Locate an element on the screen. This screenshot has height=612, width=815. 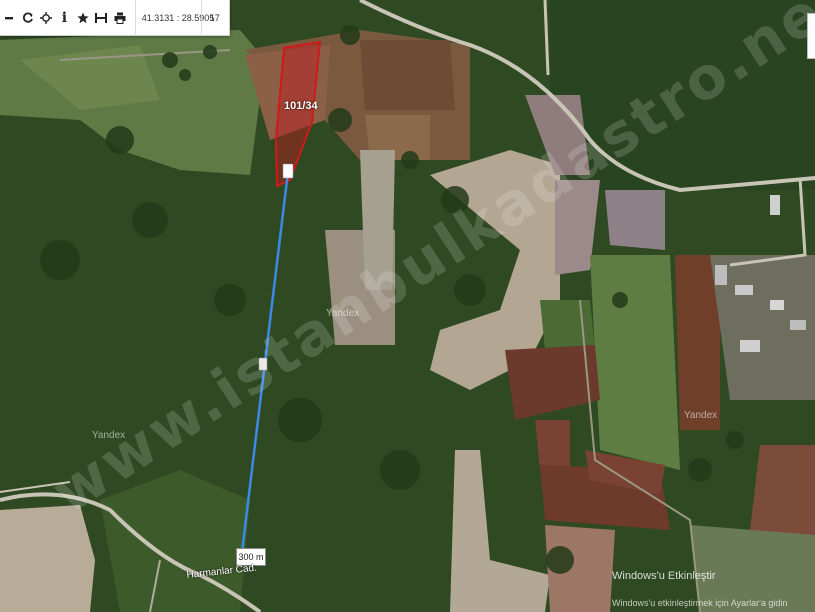
minus-icon is located at coordinates (9, 17).